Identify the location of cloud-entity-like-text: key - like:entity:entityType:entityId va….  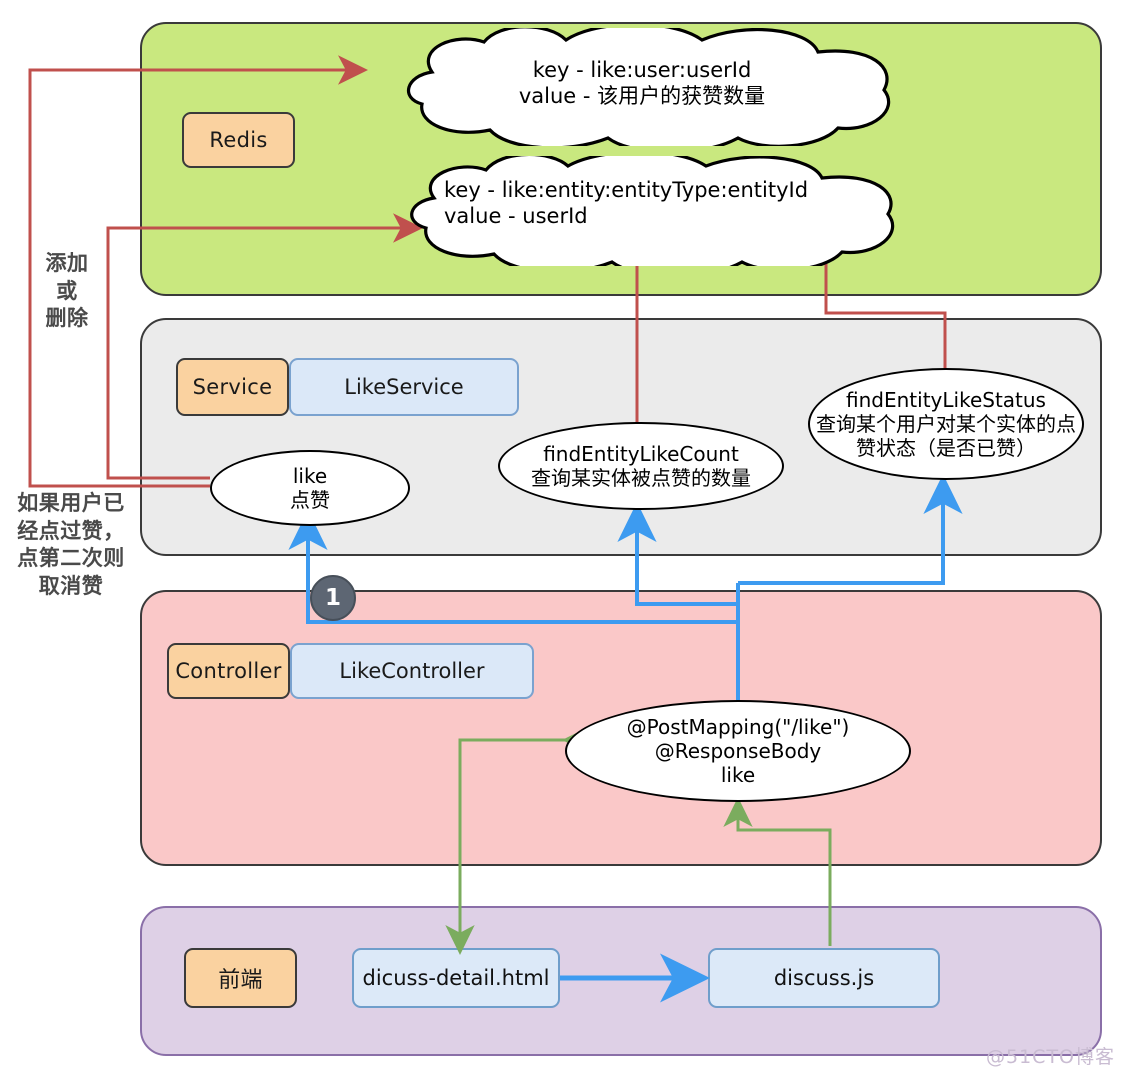
(647, 204).